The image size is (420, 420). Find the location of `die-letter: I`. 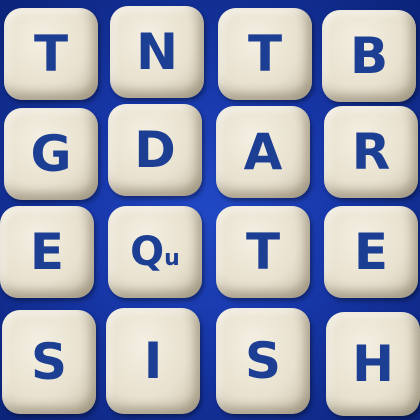

die-letter: I is located at coordinates (153, 361).